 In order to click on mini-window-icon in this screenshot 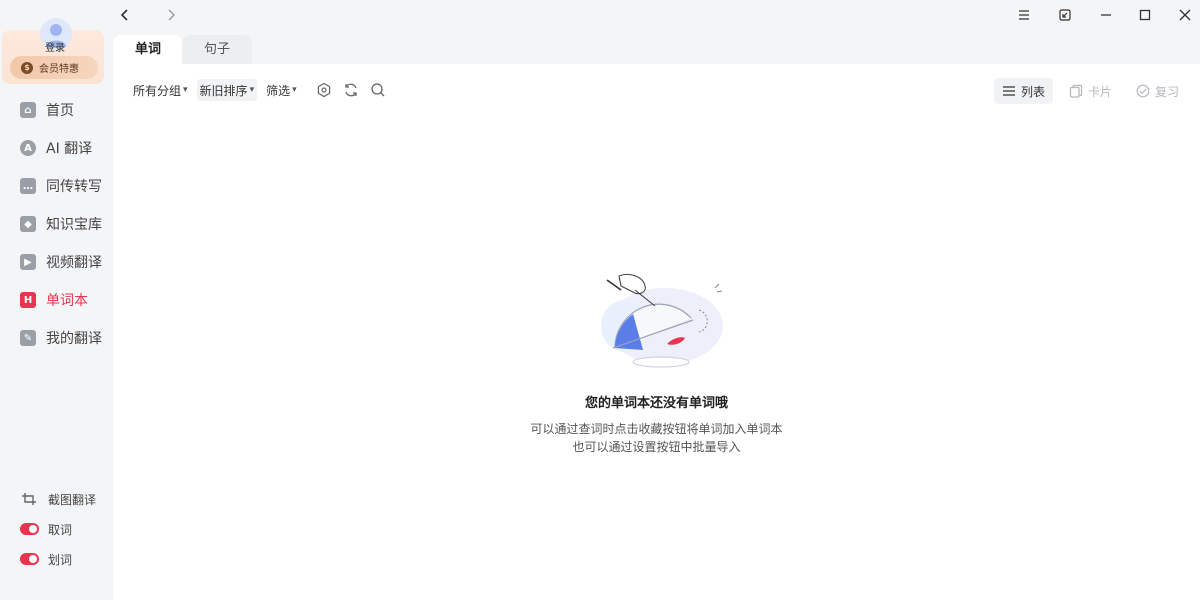, I will do `click(1065, 15)`.